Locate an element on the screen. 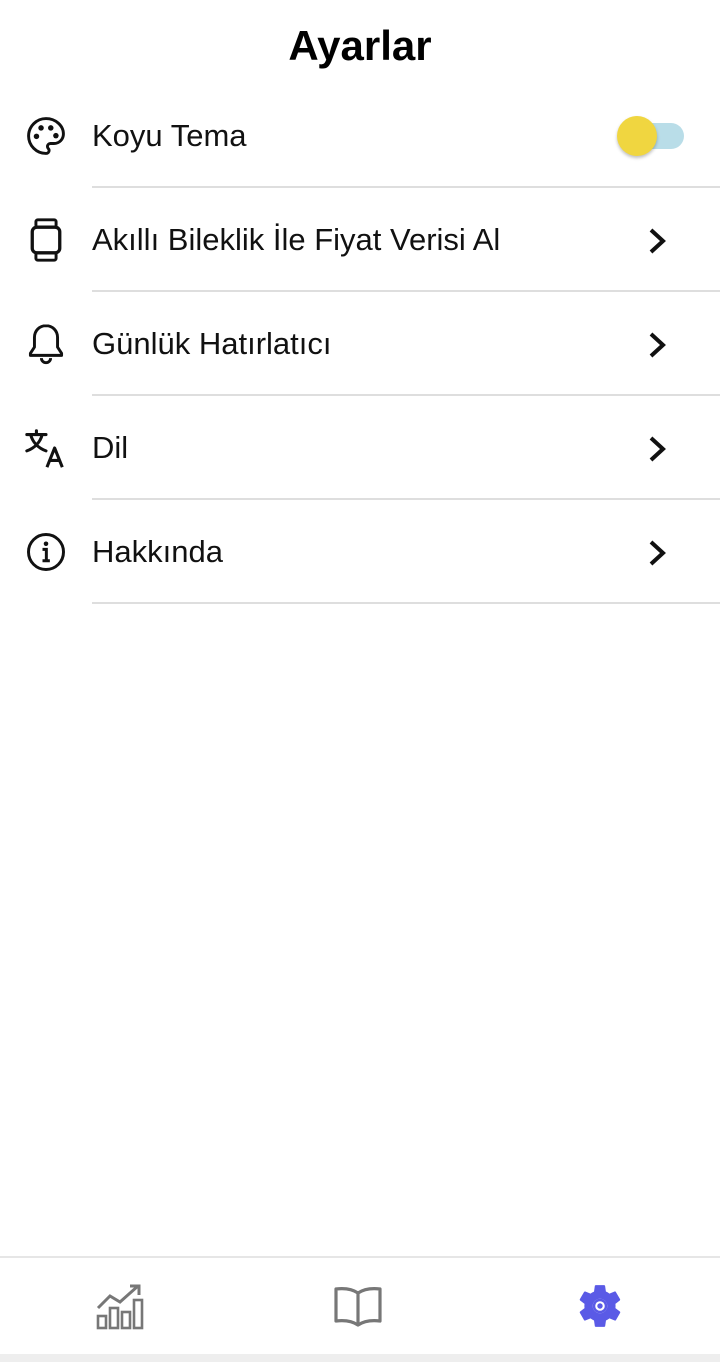  setting-smartwatch: Akıllı Bileklik İle Fiyat Verisi Al is located at coordinates (360, 240).